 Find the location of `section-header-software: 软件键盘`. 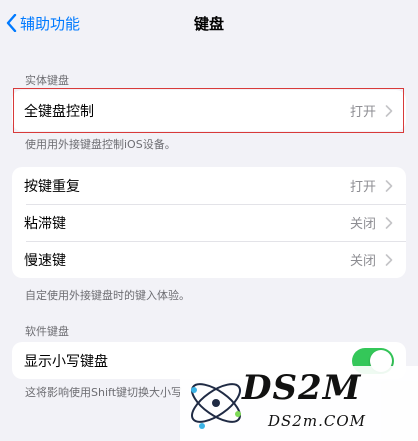

section-header-software: 软件键盘 is located at coordinates (47, 331).